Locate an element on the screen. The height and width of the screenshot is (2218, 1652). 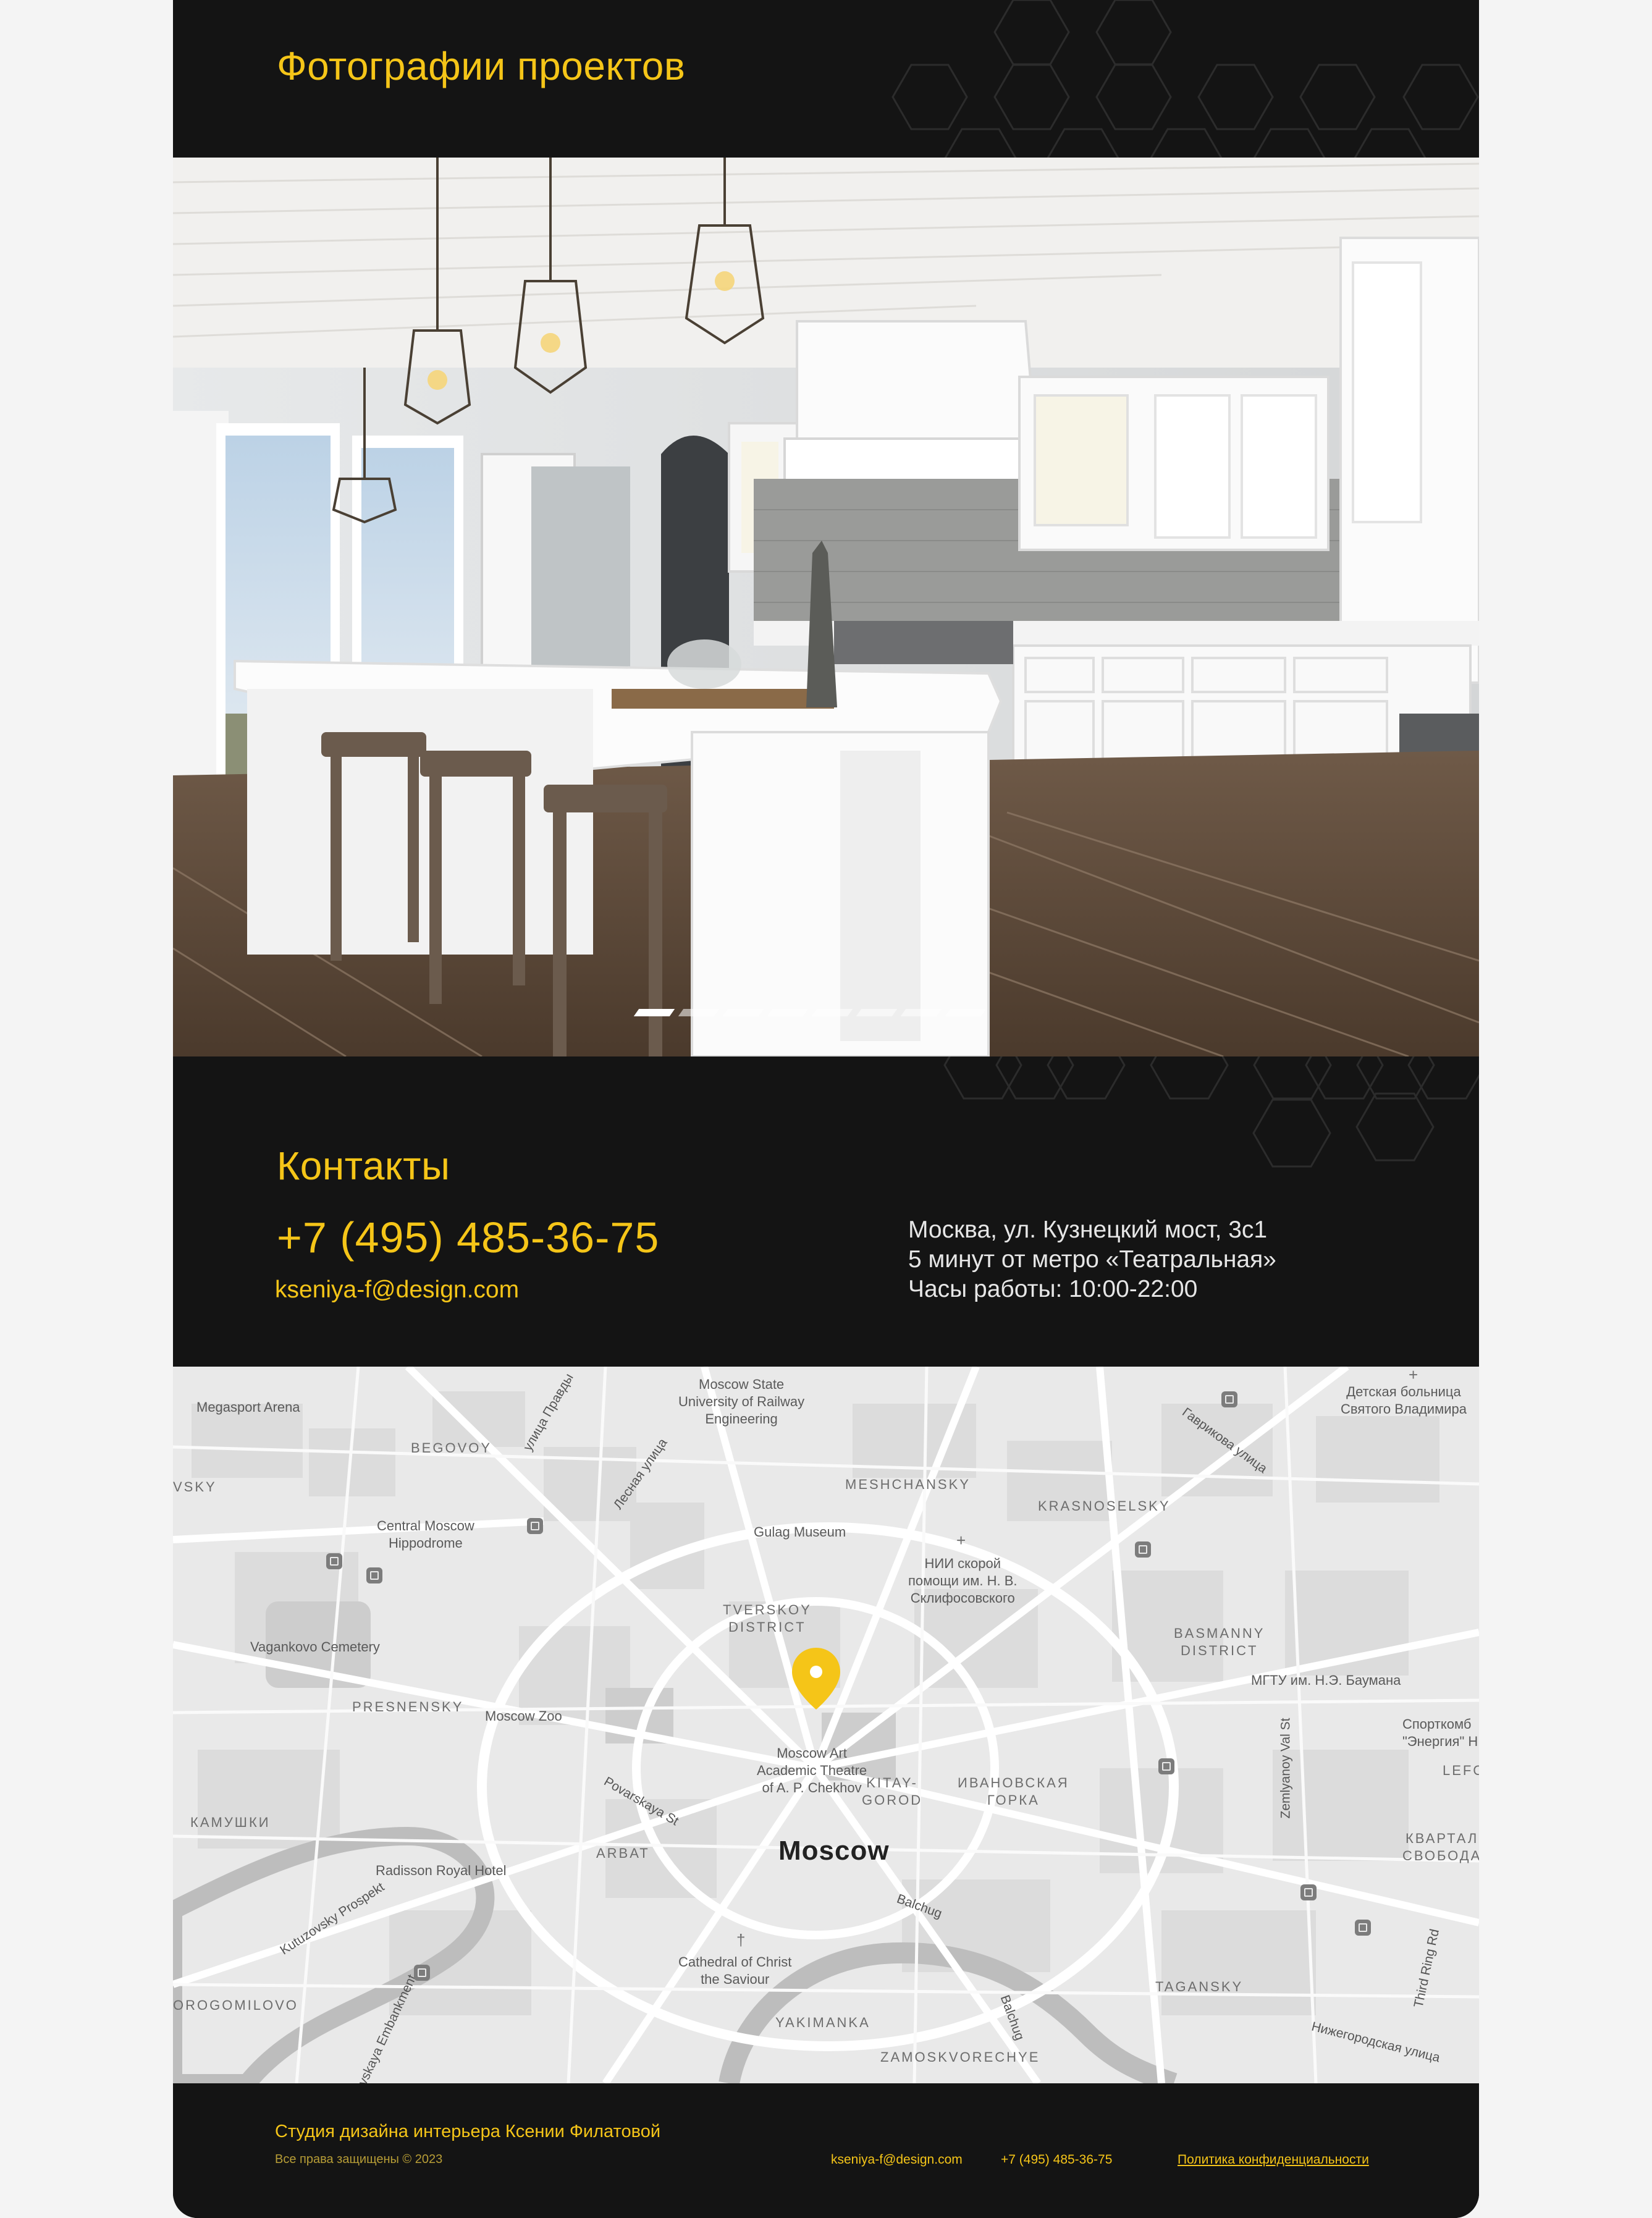
map-label: Gulag Museum is located at coordinates (800, 1532).